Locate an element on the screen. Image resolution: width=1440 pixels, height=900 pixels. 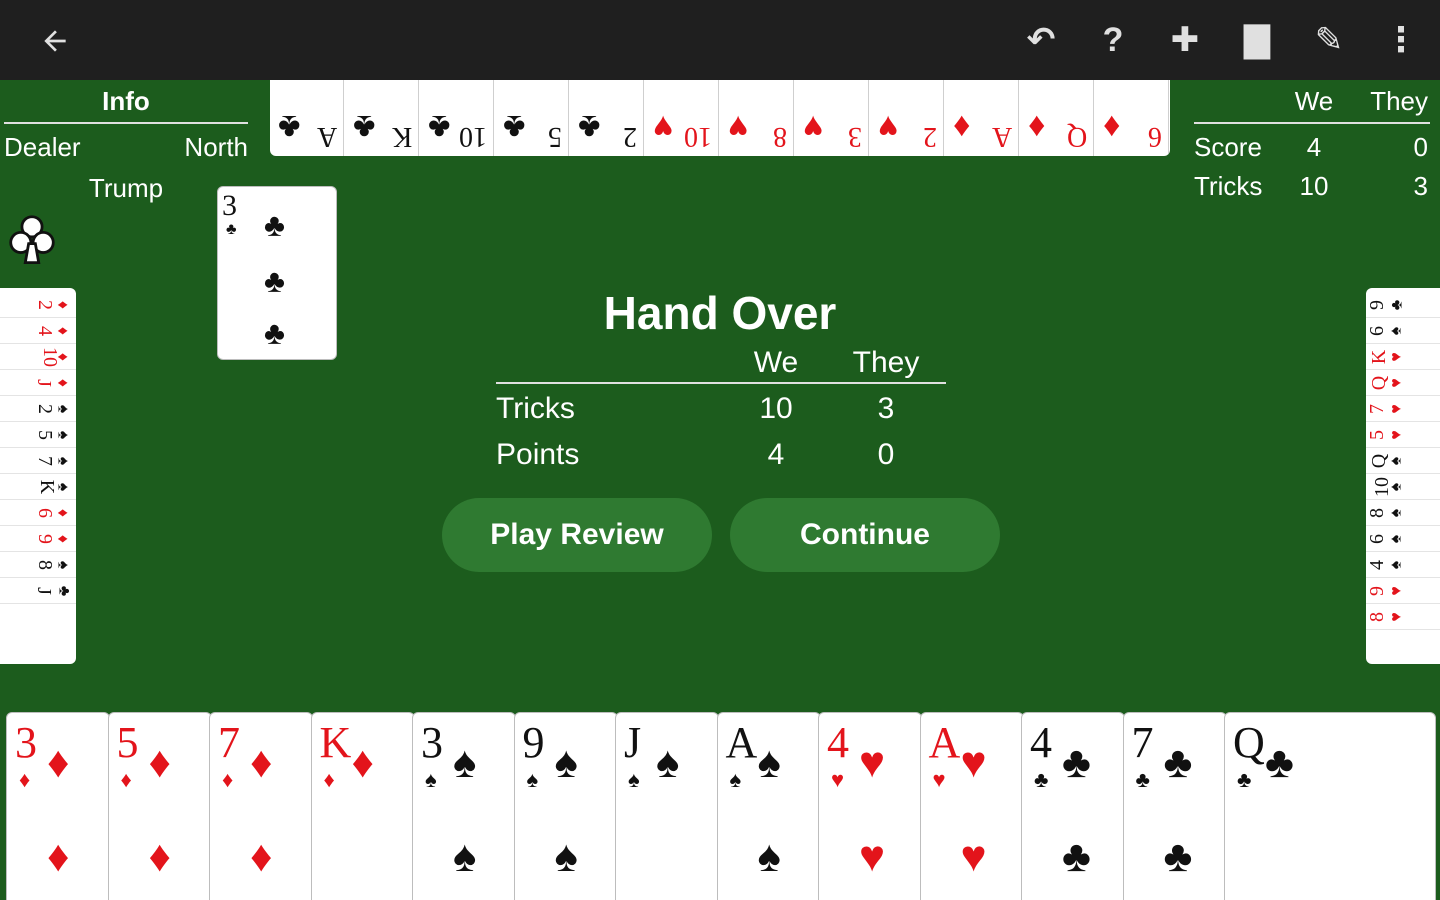
top-app-bar: ↶? ✚ ▇ ✎ ⋮ is located at coordinates (720, 40).